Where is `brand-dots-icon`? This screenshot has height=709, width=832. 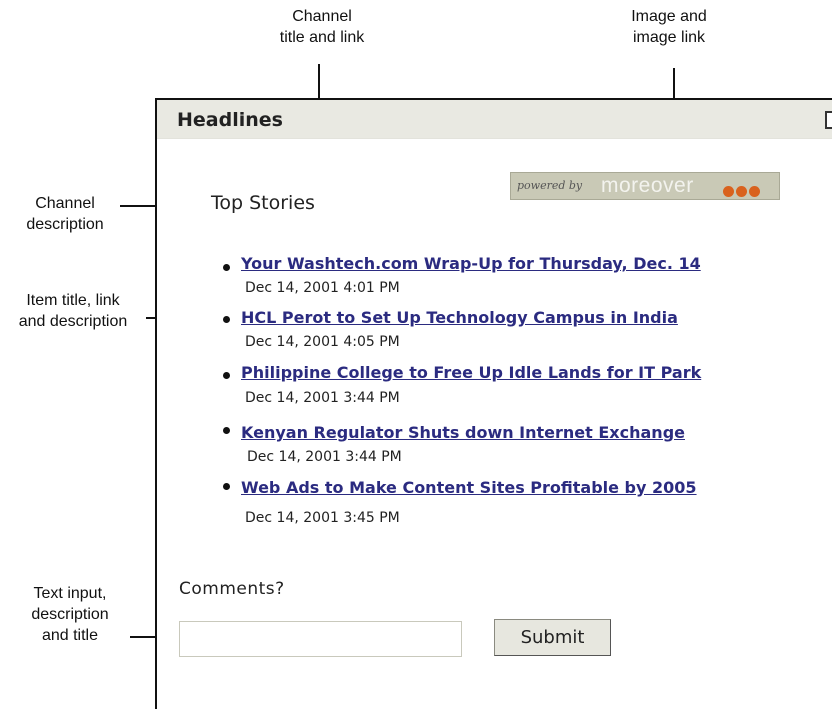 brand-dots-icon is located at coordinates (742, 191).